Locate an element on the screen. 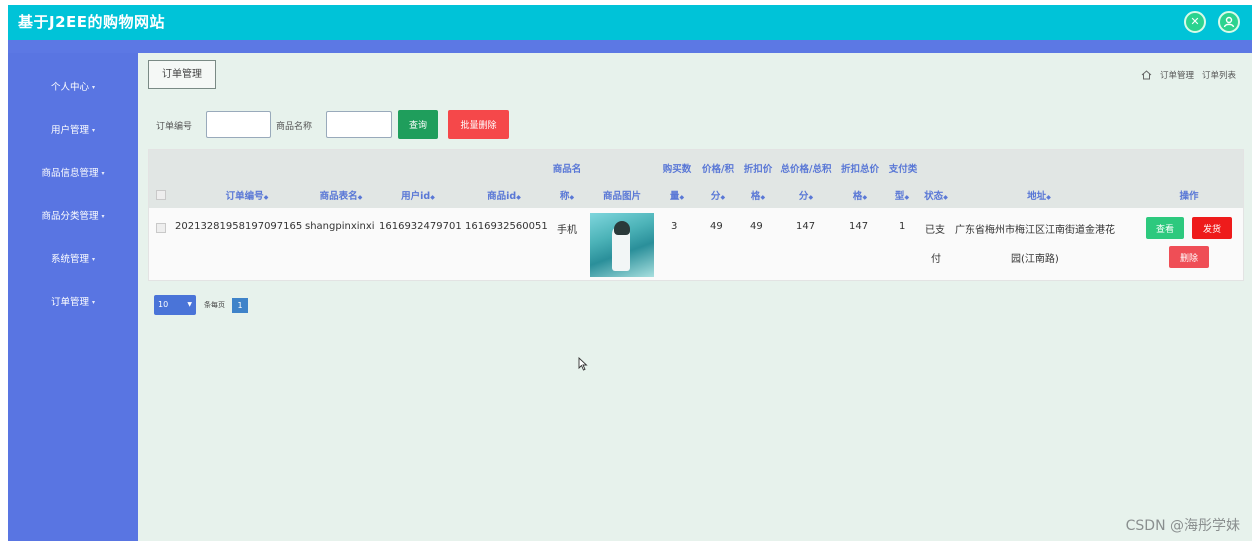 The height and width of the screenshot is (541, 1259). delete-button: 删除 is located at coordinates (1189, 257).